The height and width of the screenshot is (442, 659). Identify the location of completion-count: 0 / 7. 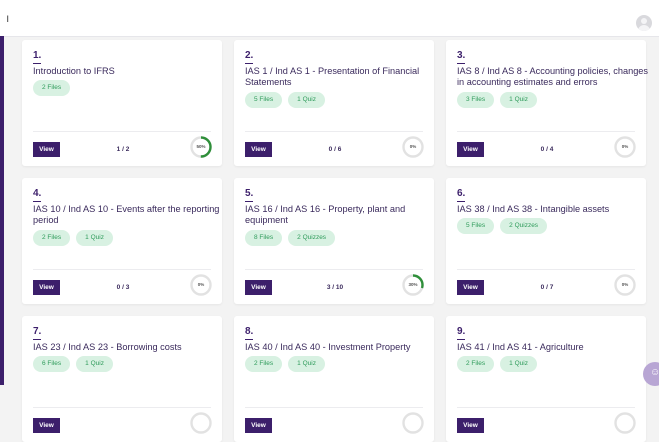
(547, 287).